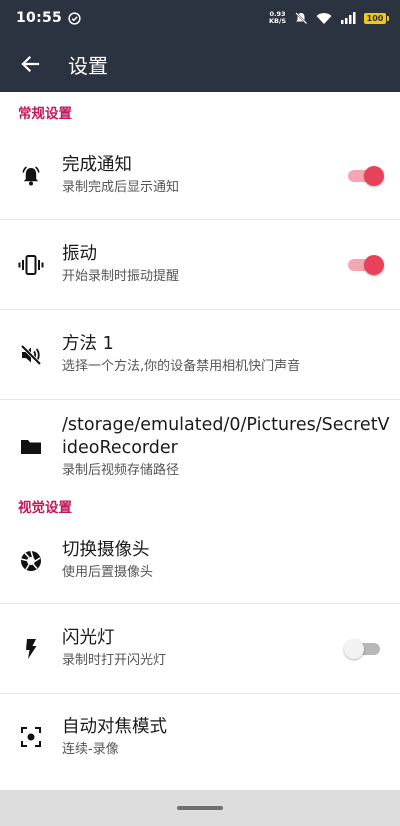 The height and width of the screenshot is (826, 400). Describe the element at coordinates (88, 344) in the screenshot. I see `setting-title: 方法 1` at that location.